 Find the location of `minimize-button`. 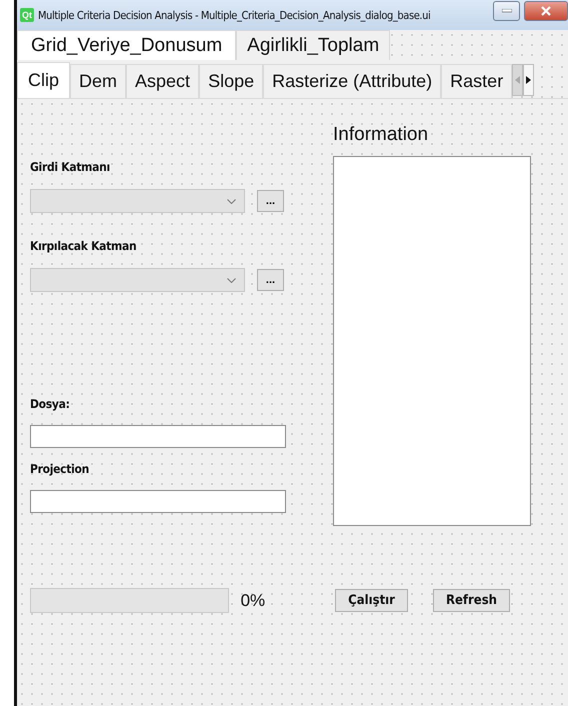

minimize-button is located at coordinates (506, 11).